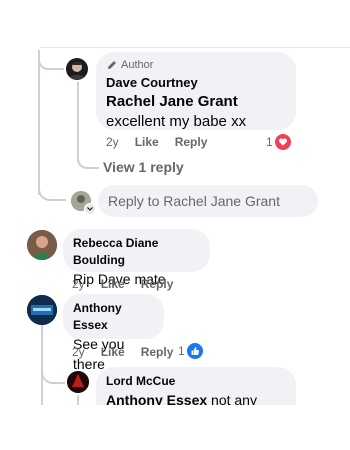  I want to click on thread-line-top, so click(51, 65).